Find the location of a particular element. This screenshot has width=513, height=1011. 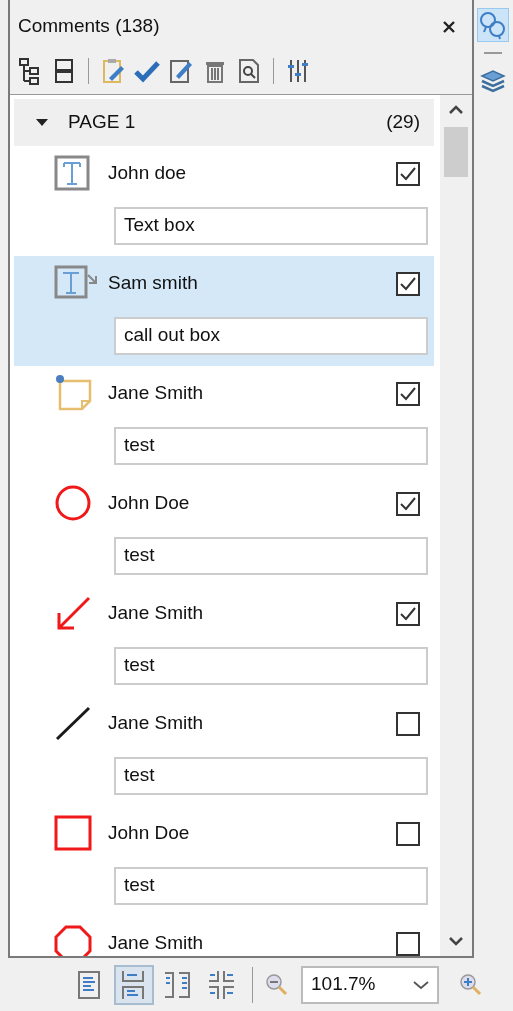

note-icon is located at coordinates (73, 393).